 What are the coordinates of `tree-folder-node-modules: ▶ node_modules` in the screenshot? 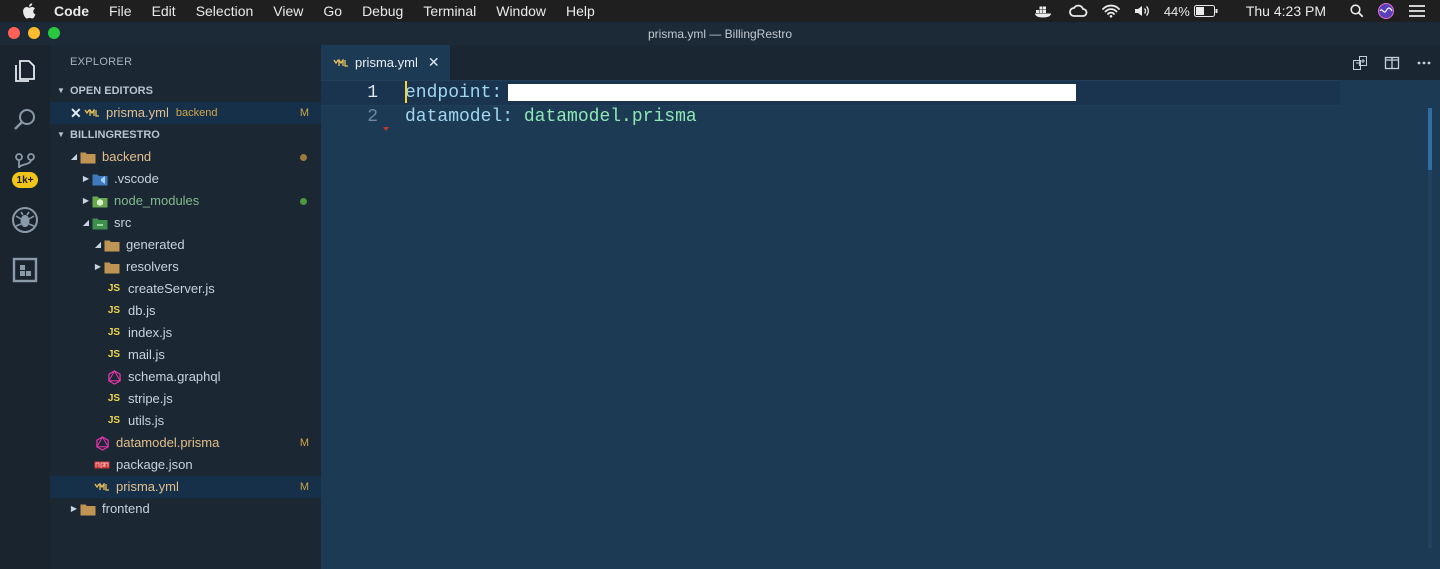 It's located at (185, 201).